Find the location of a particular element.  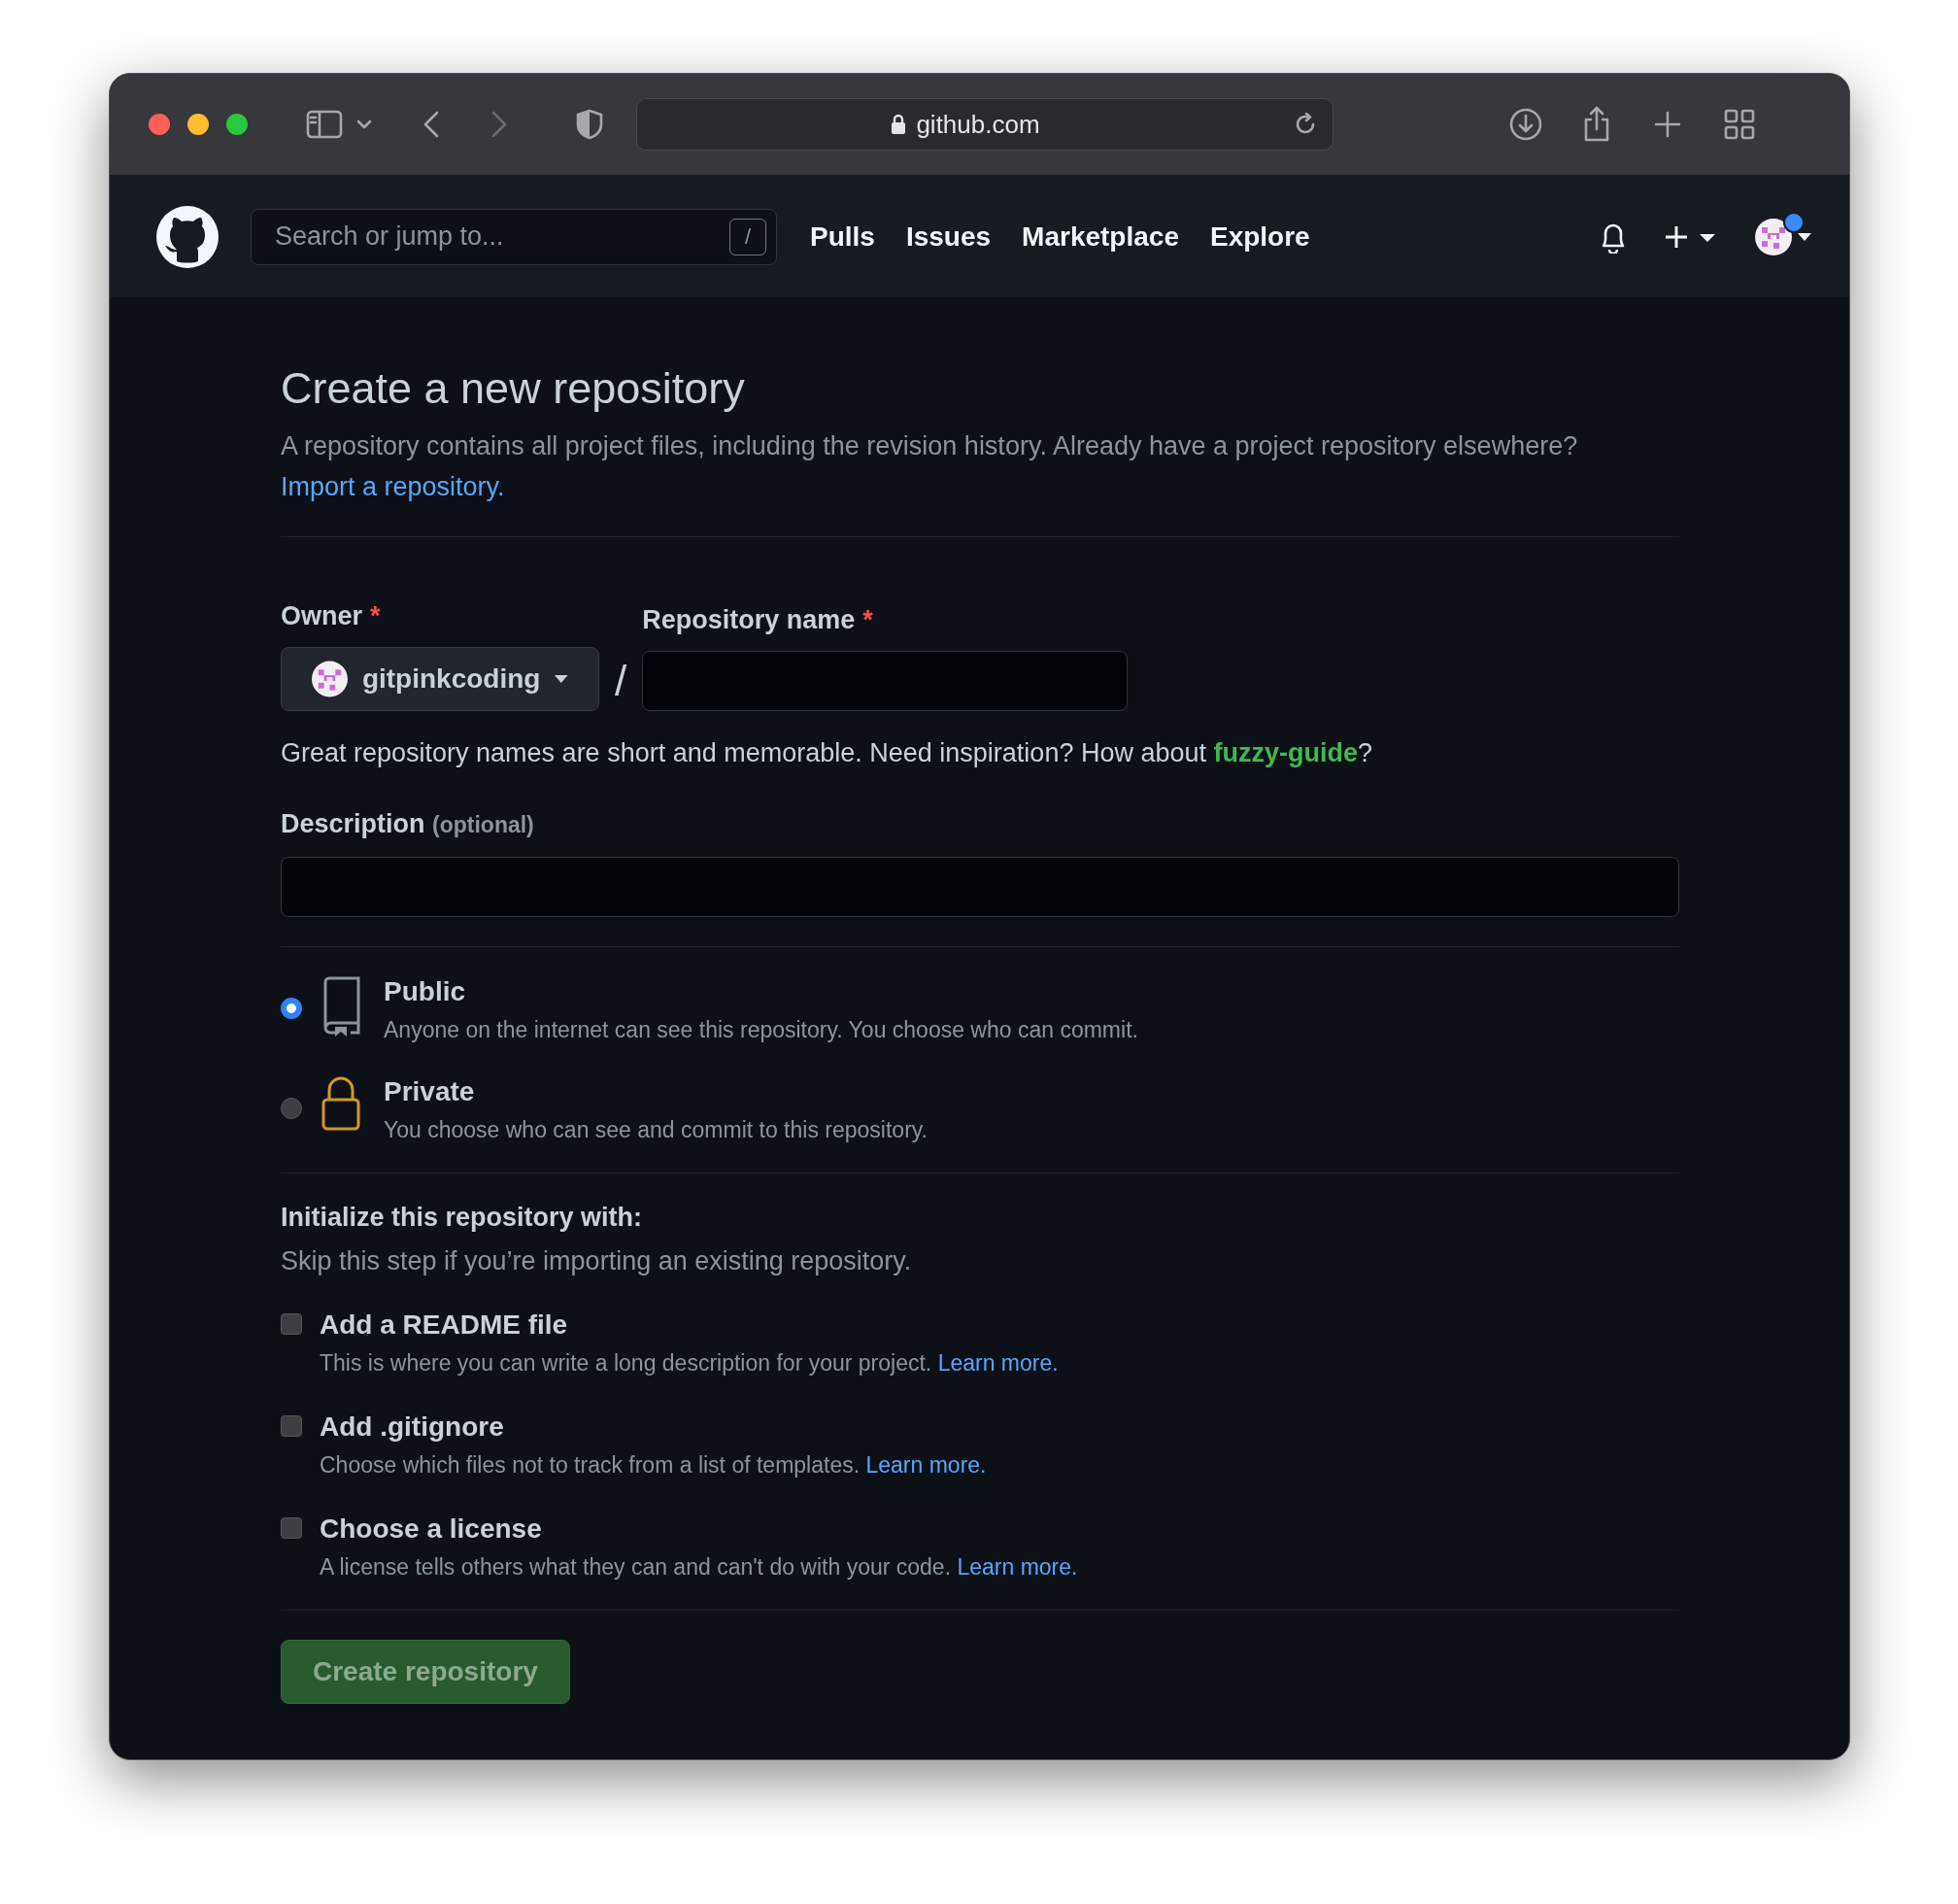

nav-link: Issues is located at coordinates (948, 237).